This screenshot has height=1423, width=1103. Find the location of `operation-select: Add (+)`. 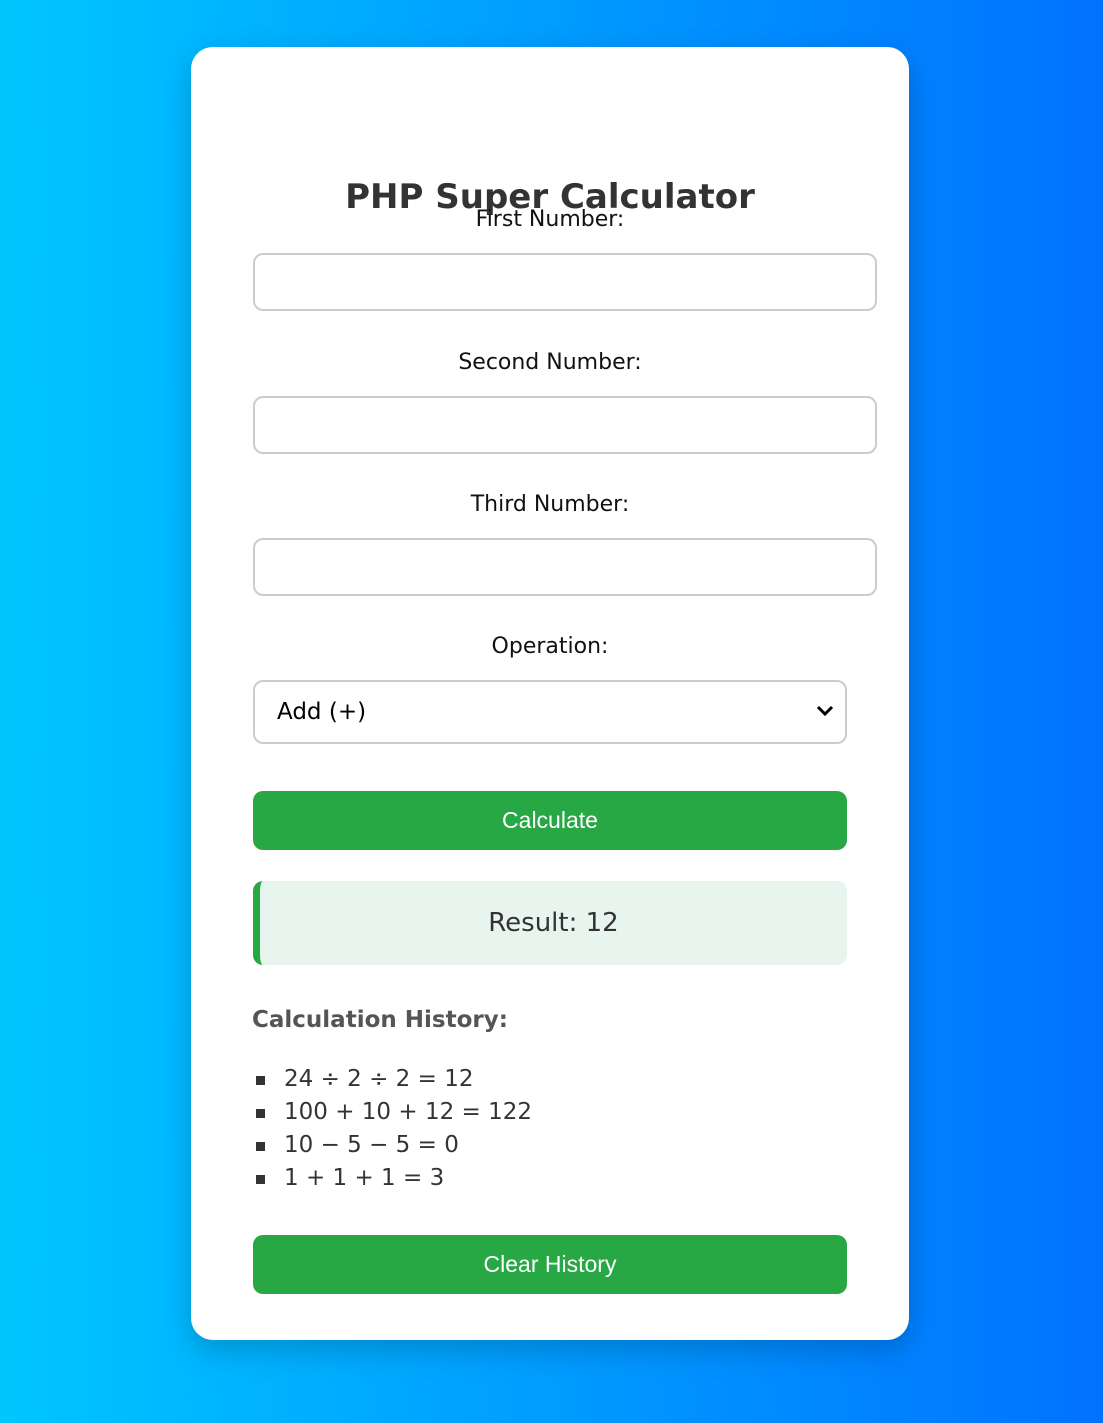

operation-select: Add (+) is located at coordinates (550, 712).